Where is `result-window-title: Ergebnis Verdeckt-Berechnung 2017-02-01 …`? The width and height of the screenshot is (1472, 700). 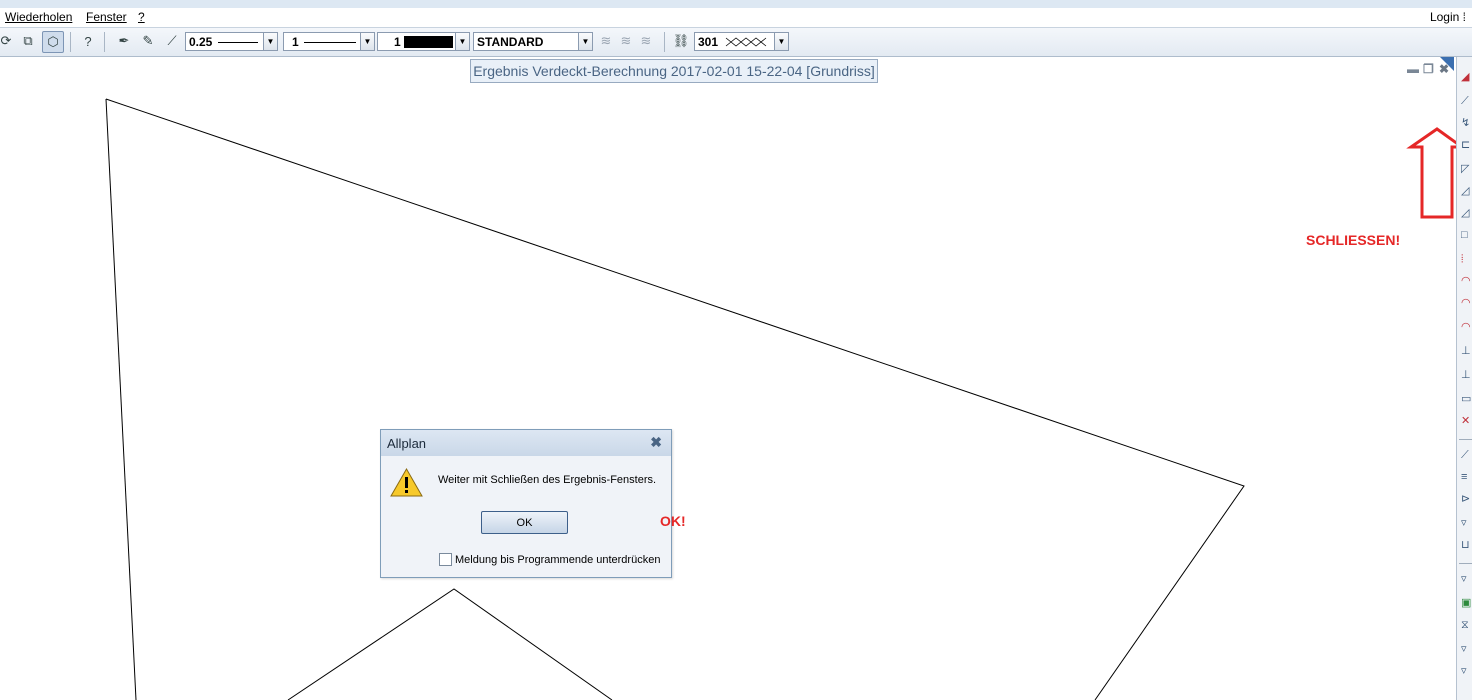 result-window-title: Ergebnis Verdeckt-Berechnung 2017-02-01 … is located at coordinates (674, 71).